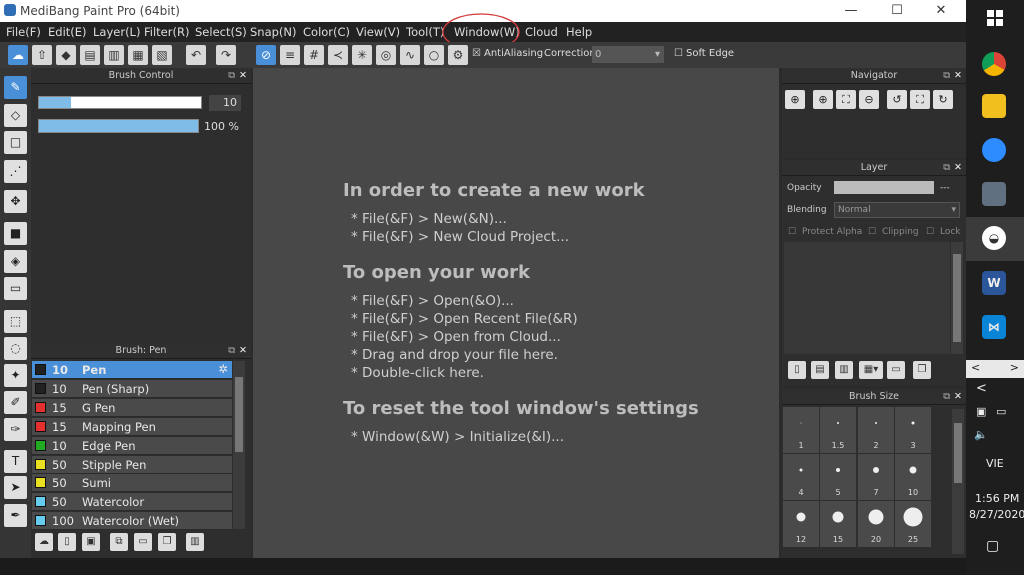  Describe the element at coordinates (541, 32) in the screenshot. I see `menu-cloud: Cloud` at that location.